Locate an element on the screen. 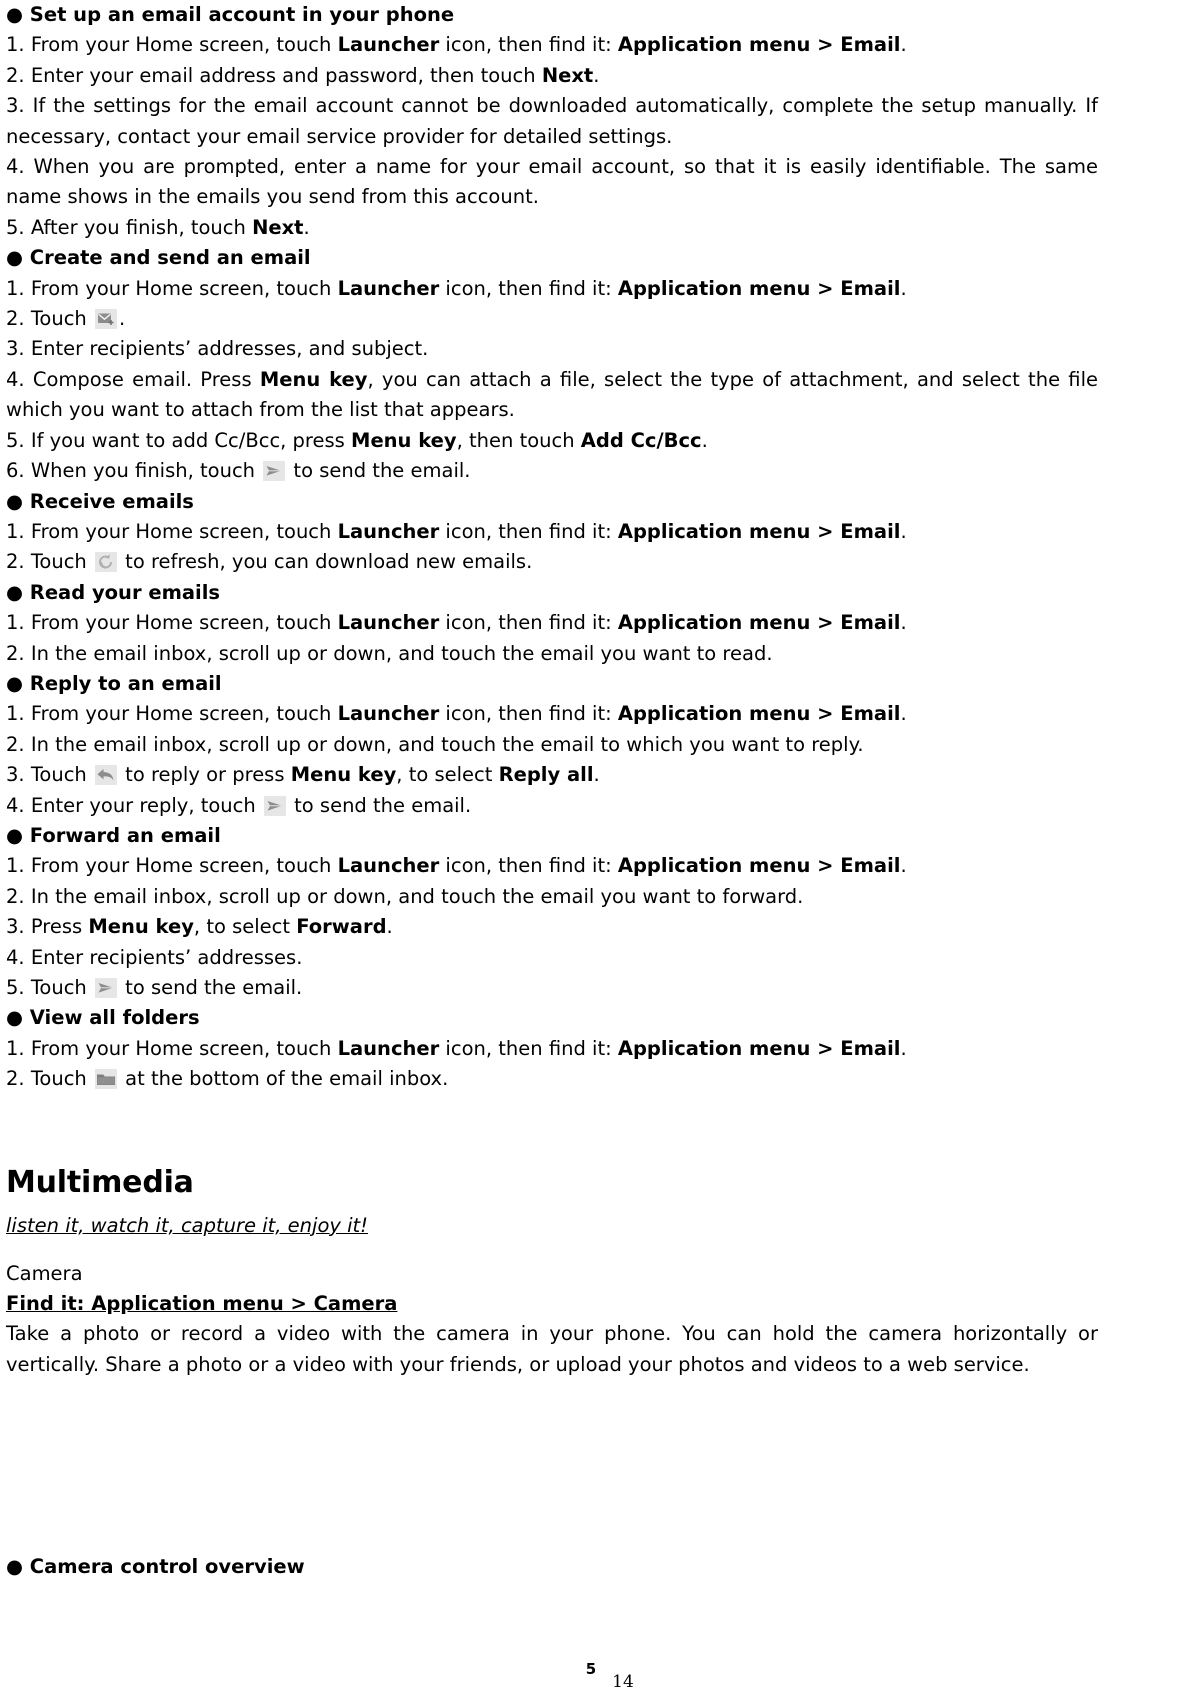 This screenshot has width=1182, height=1692. section-heading: ● View all folders is located at coordinates (103, 1018).